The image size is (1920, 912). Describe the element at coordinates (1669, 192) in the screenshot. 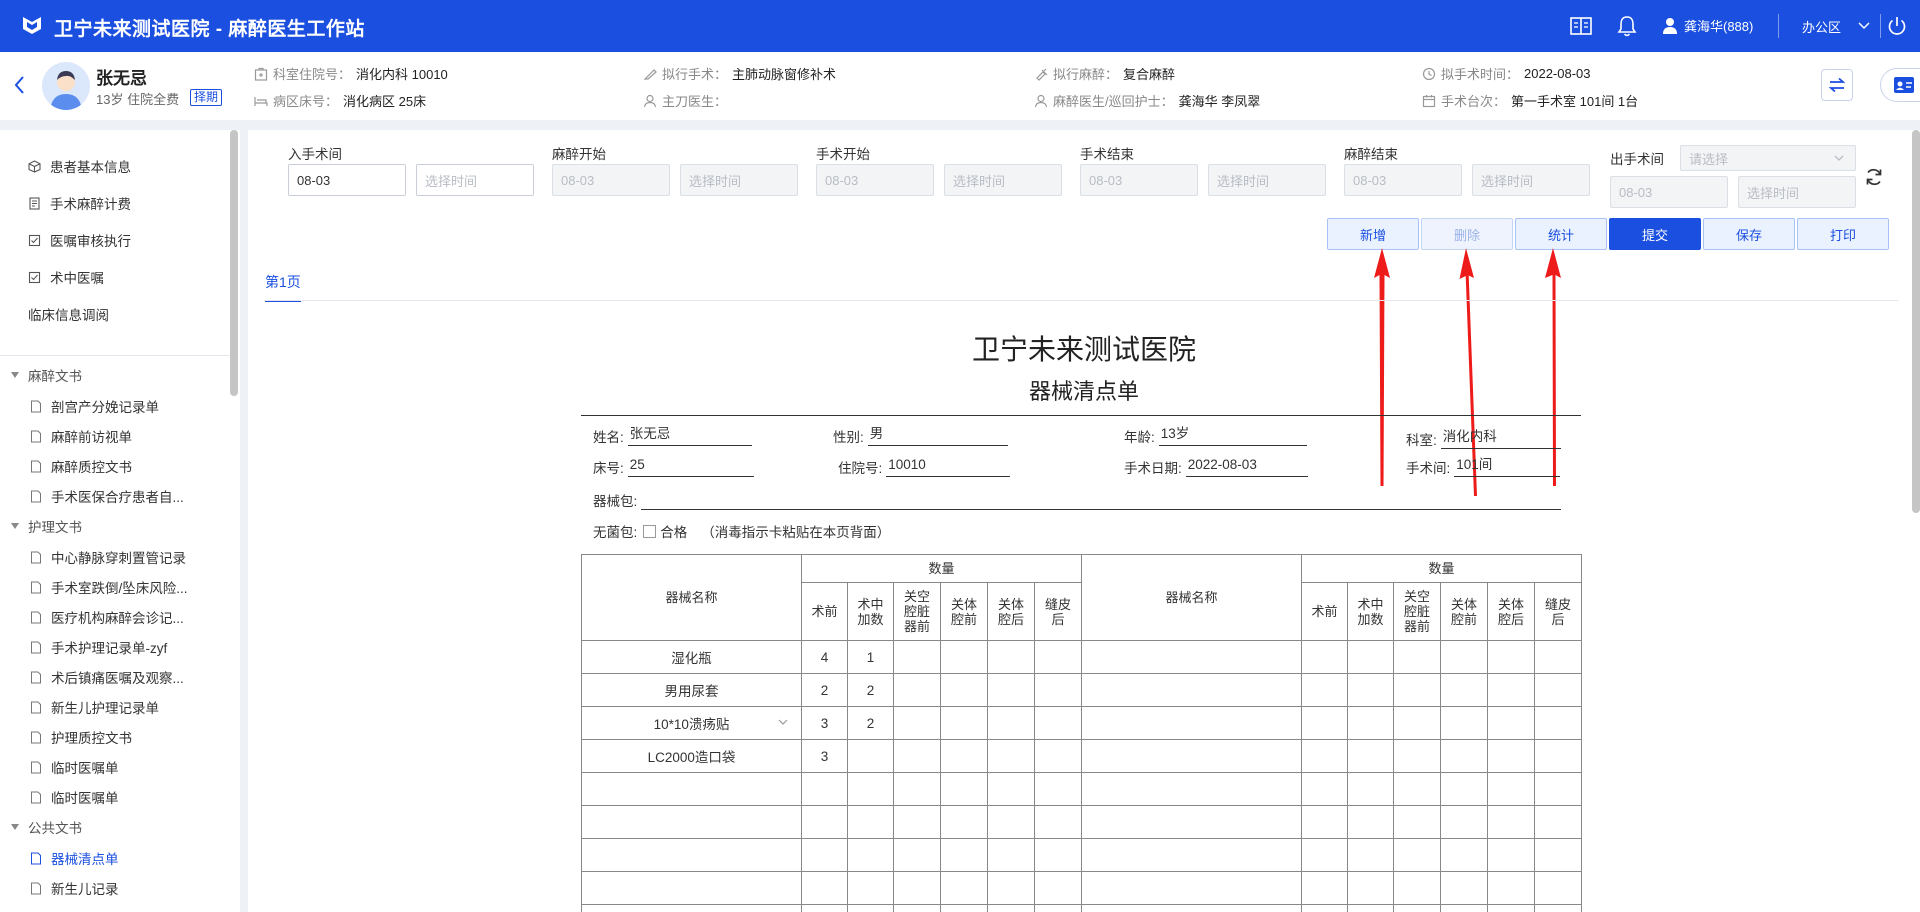

I see `exit-room-date-input: 08-03` at that location.